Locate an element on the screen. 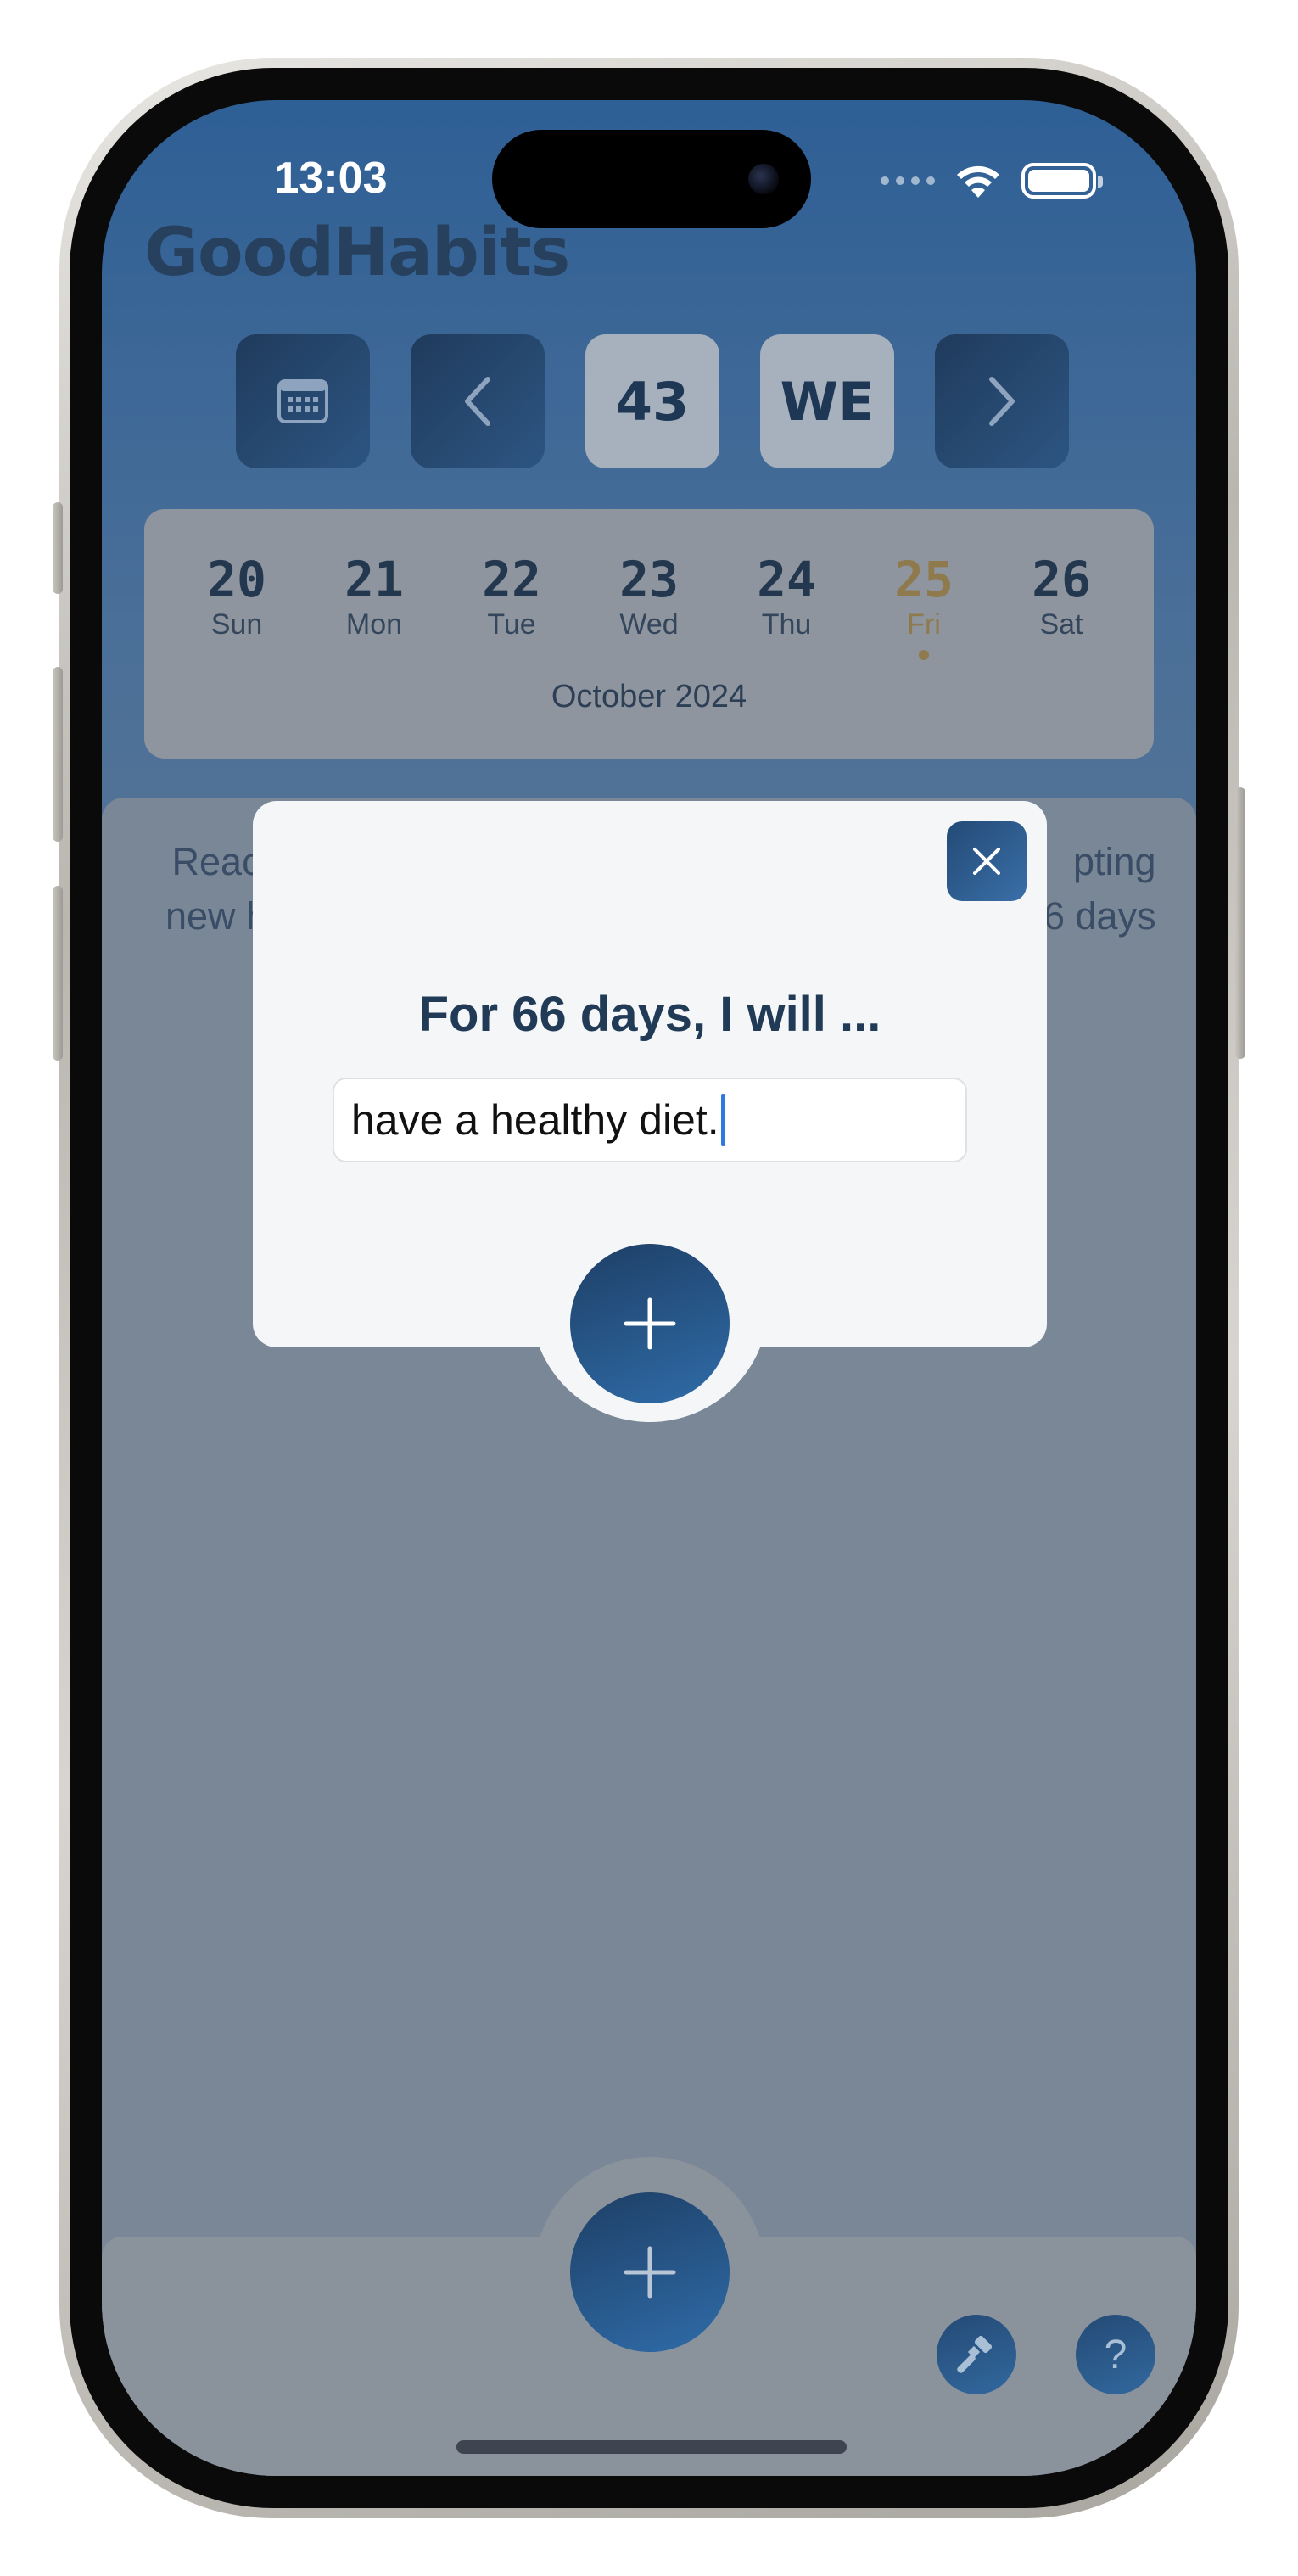 This screenshot has width=1298, height=2576. day-number: 21 is located at coordinates (374, 579).